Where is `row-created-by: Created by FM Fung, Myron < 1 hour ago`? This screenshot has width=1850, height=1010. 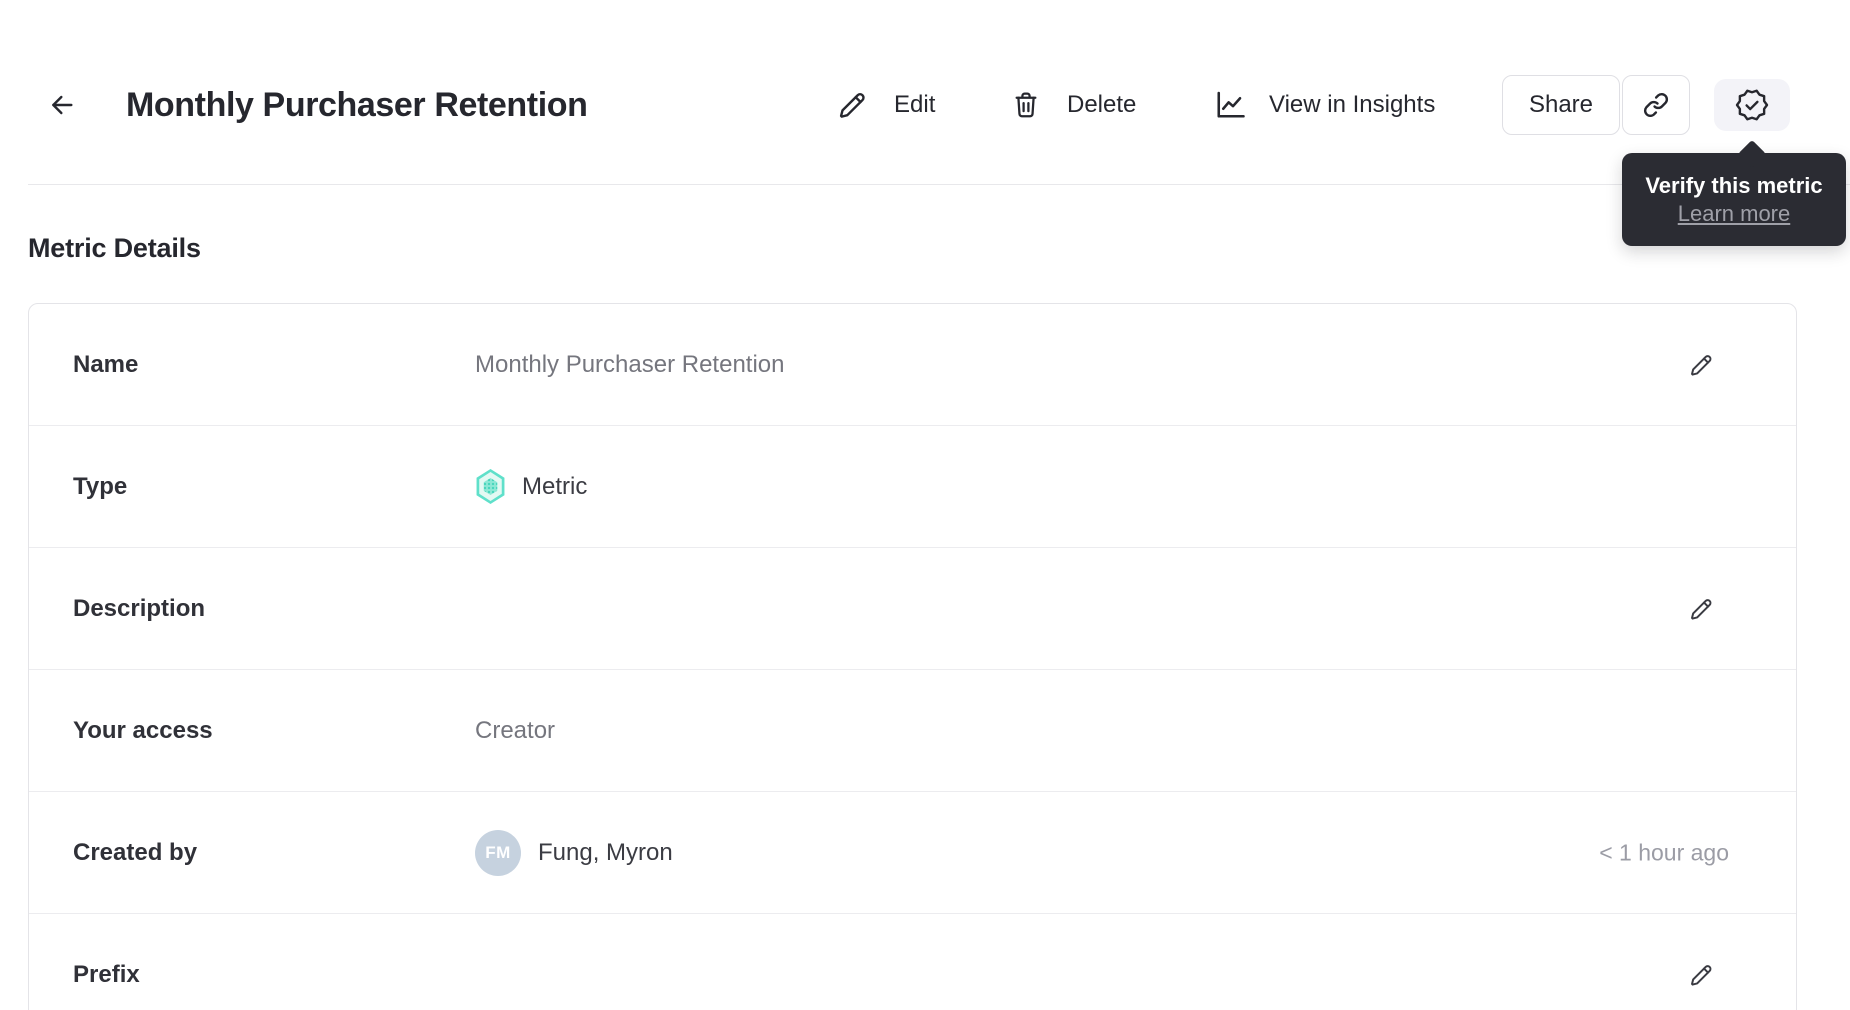
row-created-by: Created by FM Fung, Myron < 1 hour ago is located at coordinates (912, 853).